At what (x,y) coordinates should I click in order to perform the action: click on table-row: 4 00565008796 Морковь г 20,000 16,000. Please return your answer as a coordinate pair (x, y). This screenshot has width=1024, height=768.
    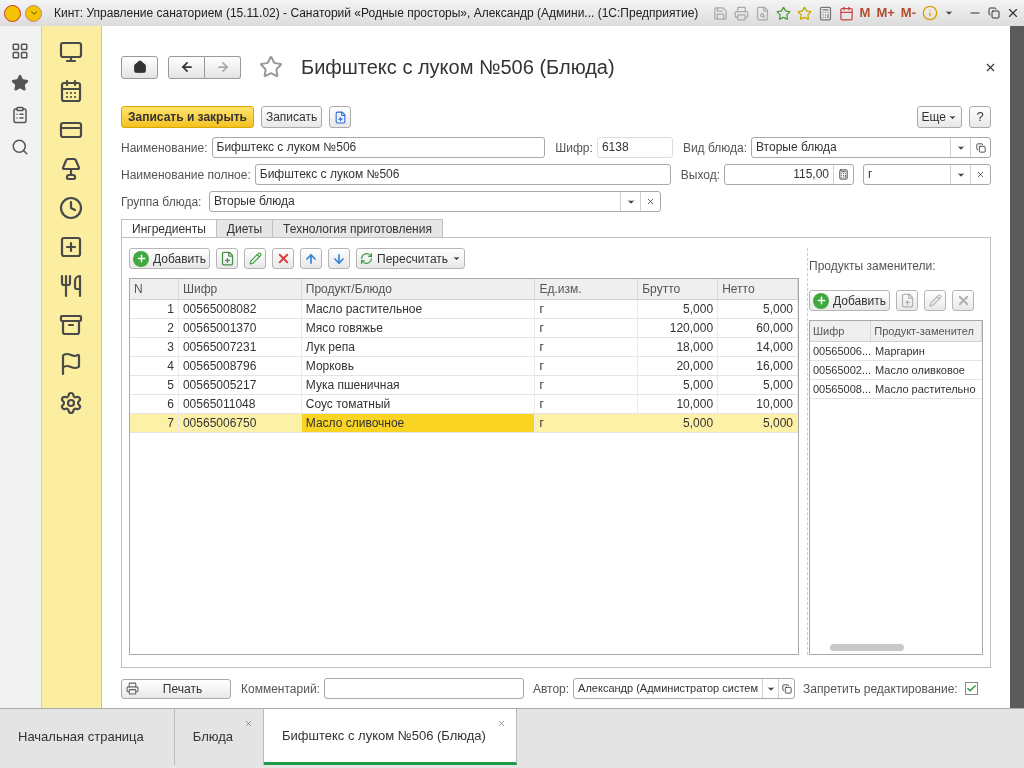
    Looking at the image, I should click on (464, 366).